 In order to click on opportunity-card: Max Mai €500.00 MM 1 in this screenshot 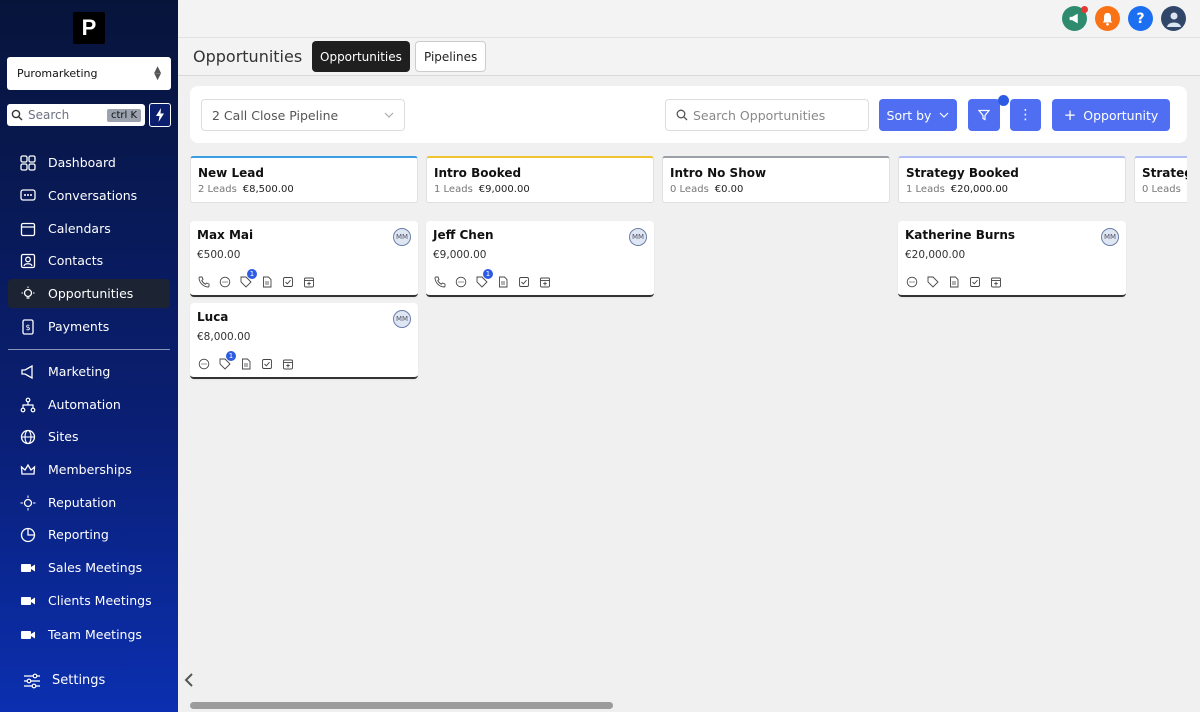, I will do `click(304, 259)`.